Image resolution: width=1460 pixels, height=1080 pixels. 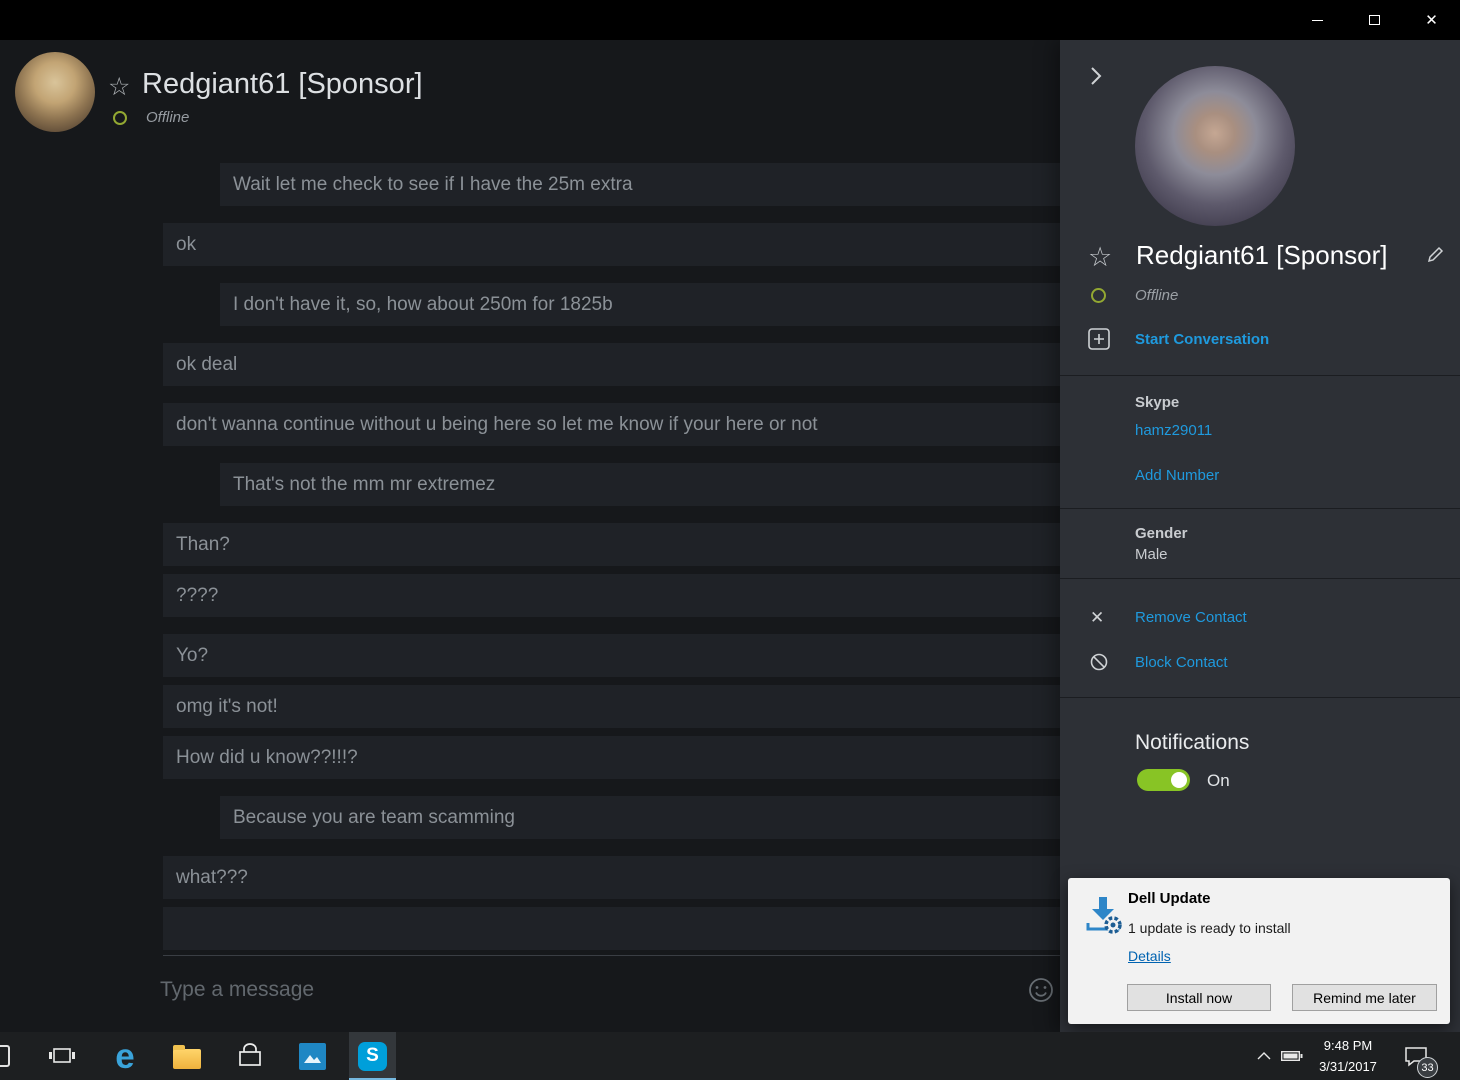 I want to click on window-controls: ✕, so click(x=1374, y=20).